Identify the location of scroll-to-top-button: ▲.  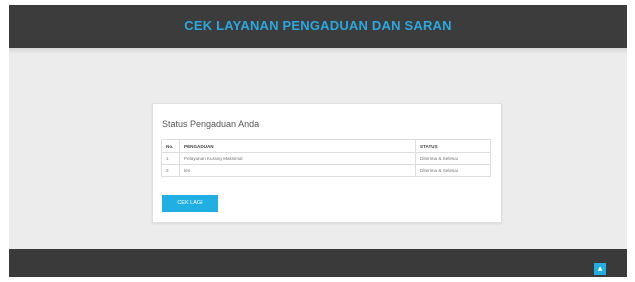
(600, 269).